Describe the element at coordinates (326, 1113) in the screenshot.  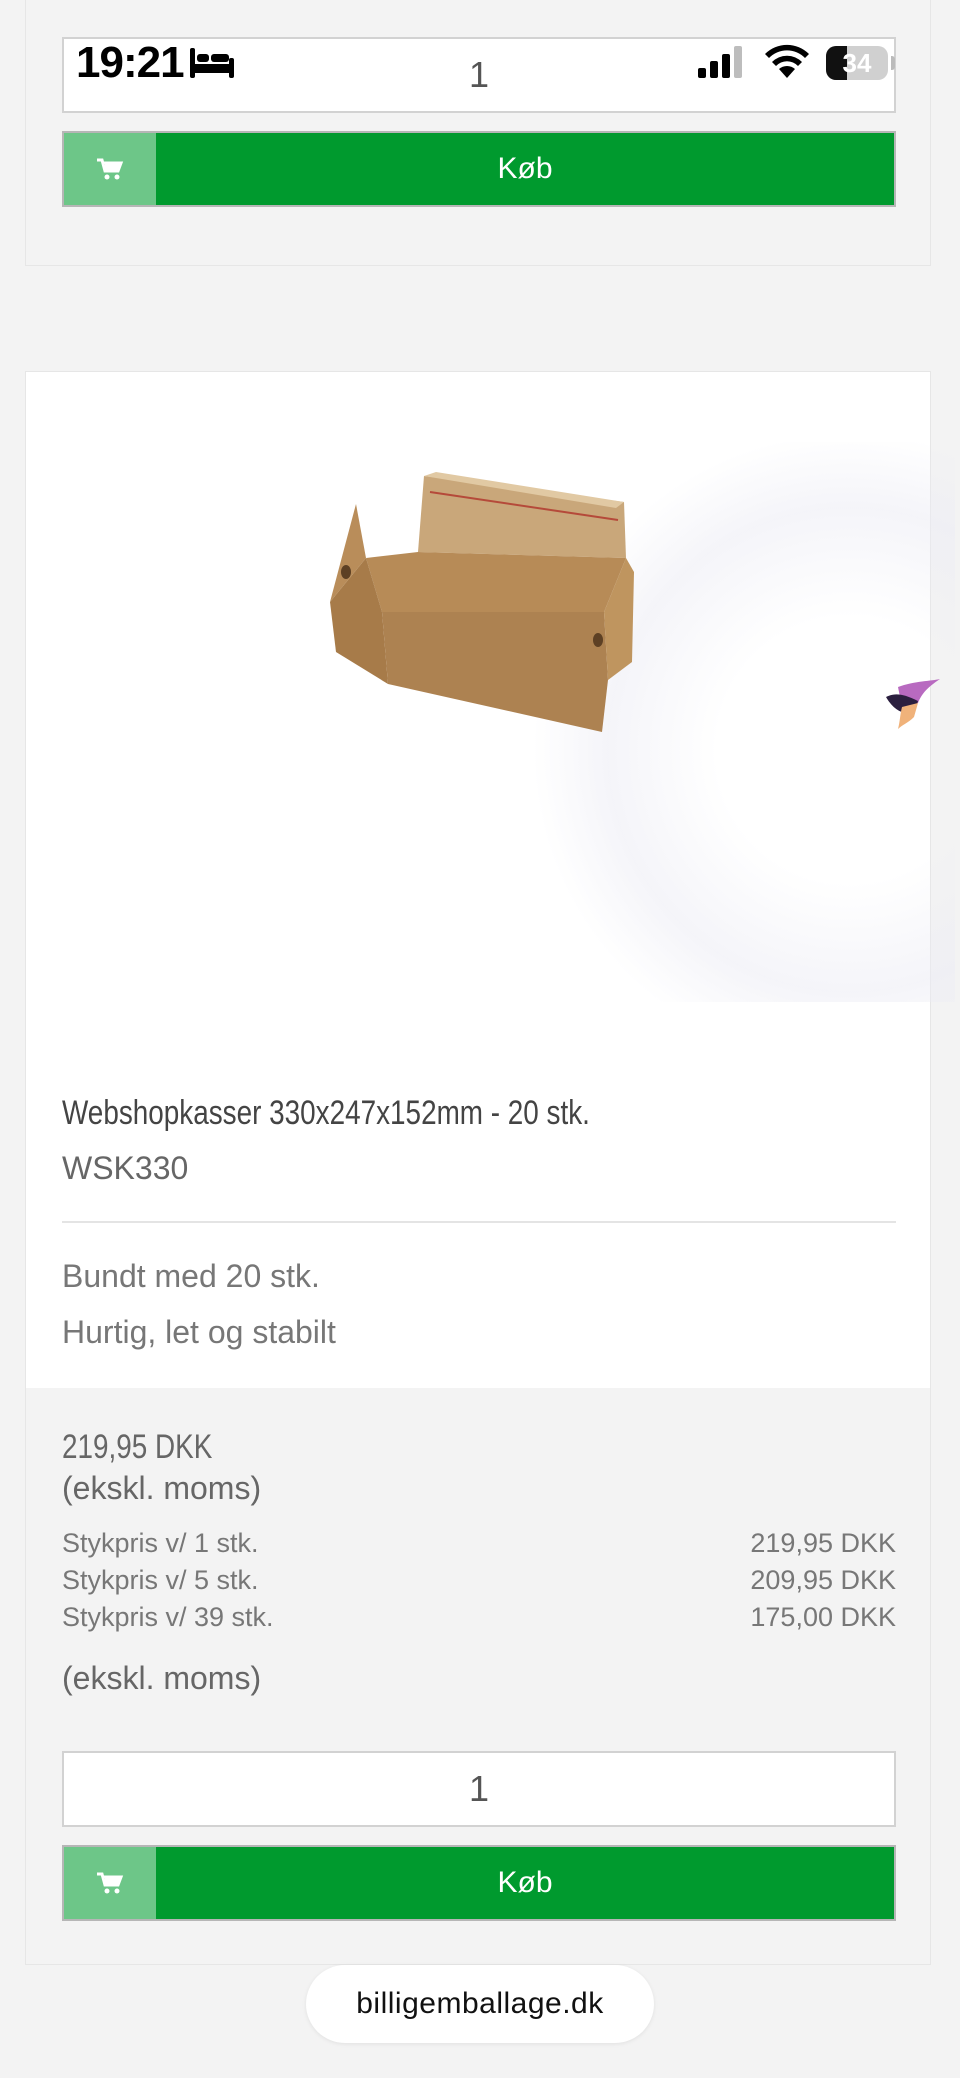
I see `product-title: Webshopkasser 330x247x152mm - 20 stk.` at that location.